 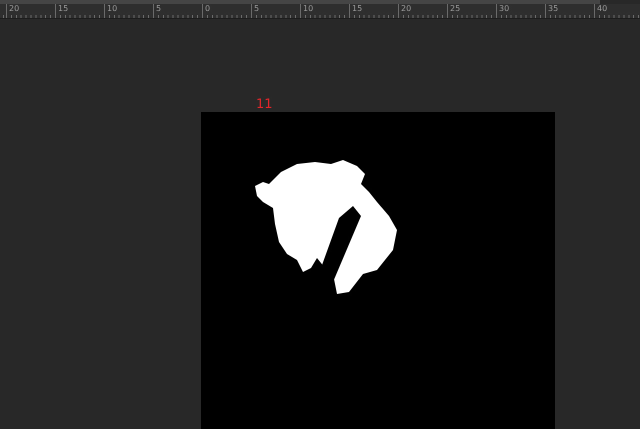 What do you see at coordinates (454, 8) in the screenshot?
I see `ruler-label: 25` at bounding box center [454, 8].